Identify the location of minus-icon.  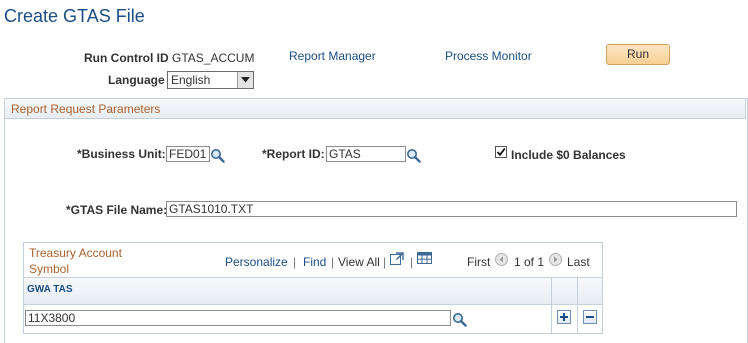
(590, 317).